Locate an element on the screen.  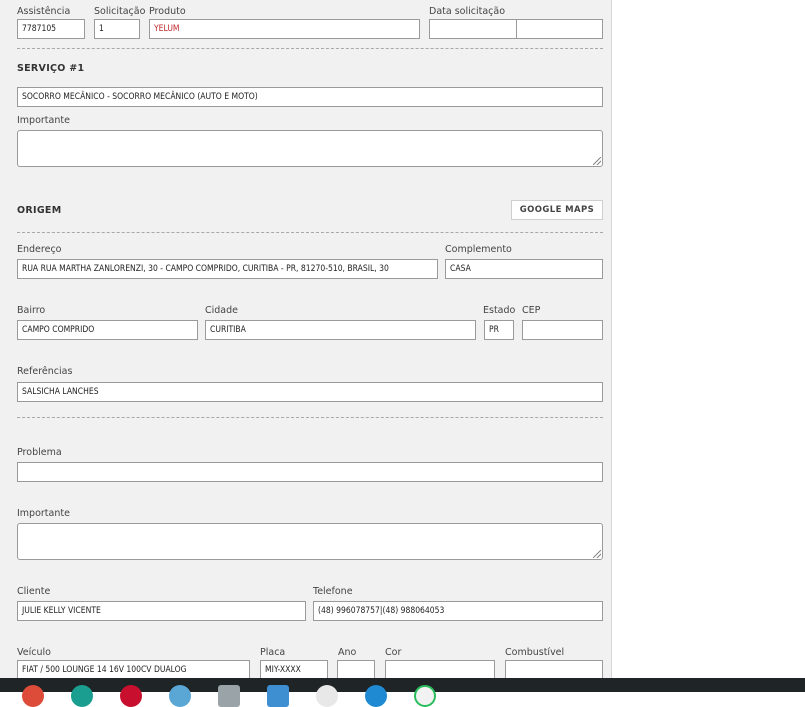
endereco-label: Endereço is located at coordinates (39, 249).